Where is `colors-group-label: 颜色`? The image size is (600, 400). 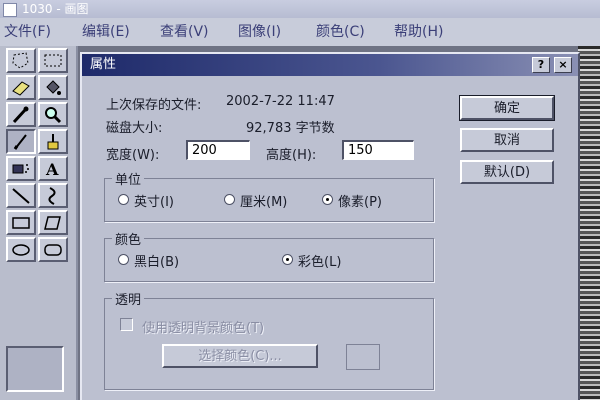
colors-group-label: 颜色 is located at coordinates (128, 238).